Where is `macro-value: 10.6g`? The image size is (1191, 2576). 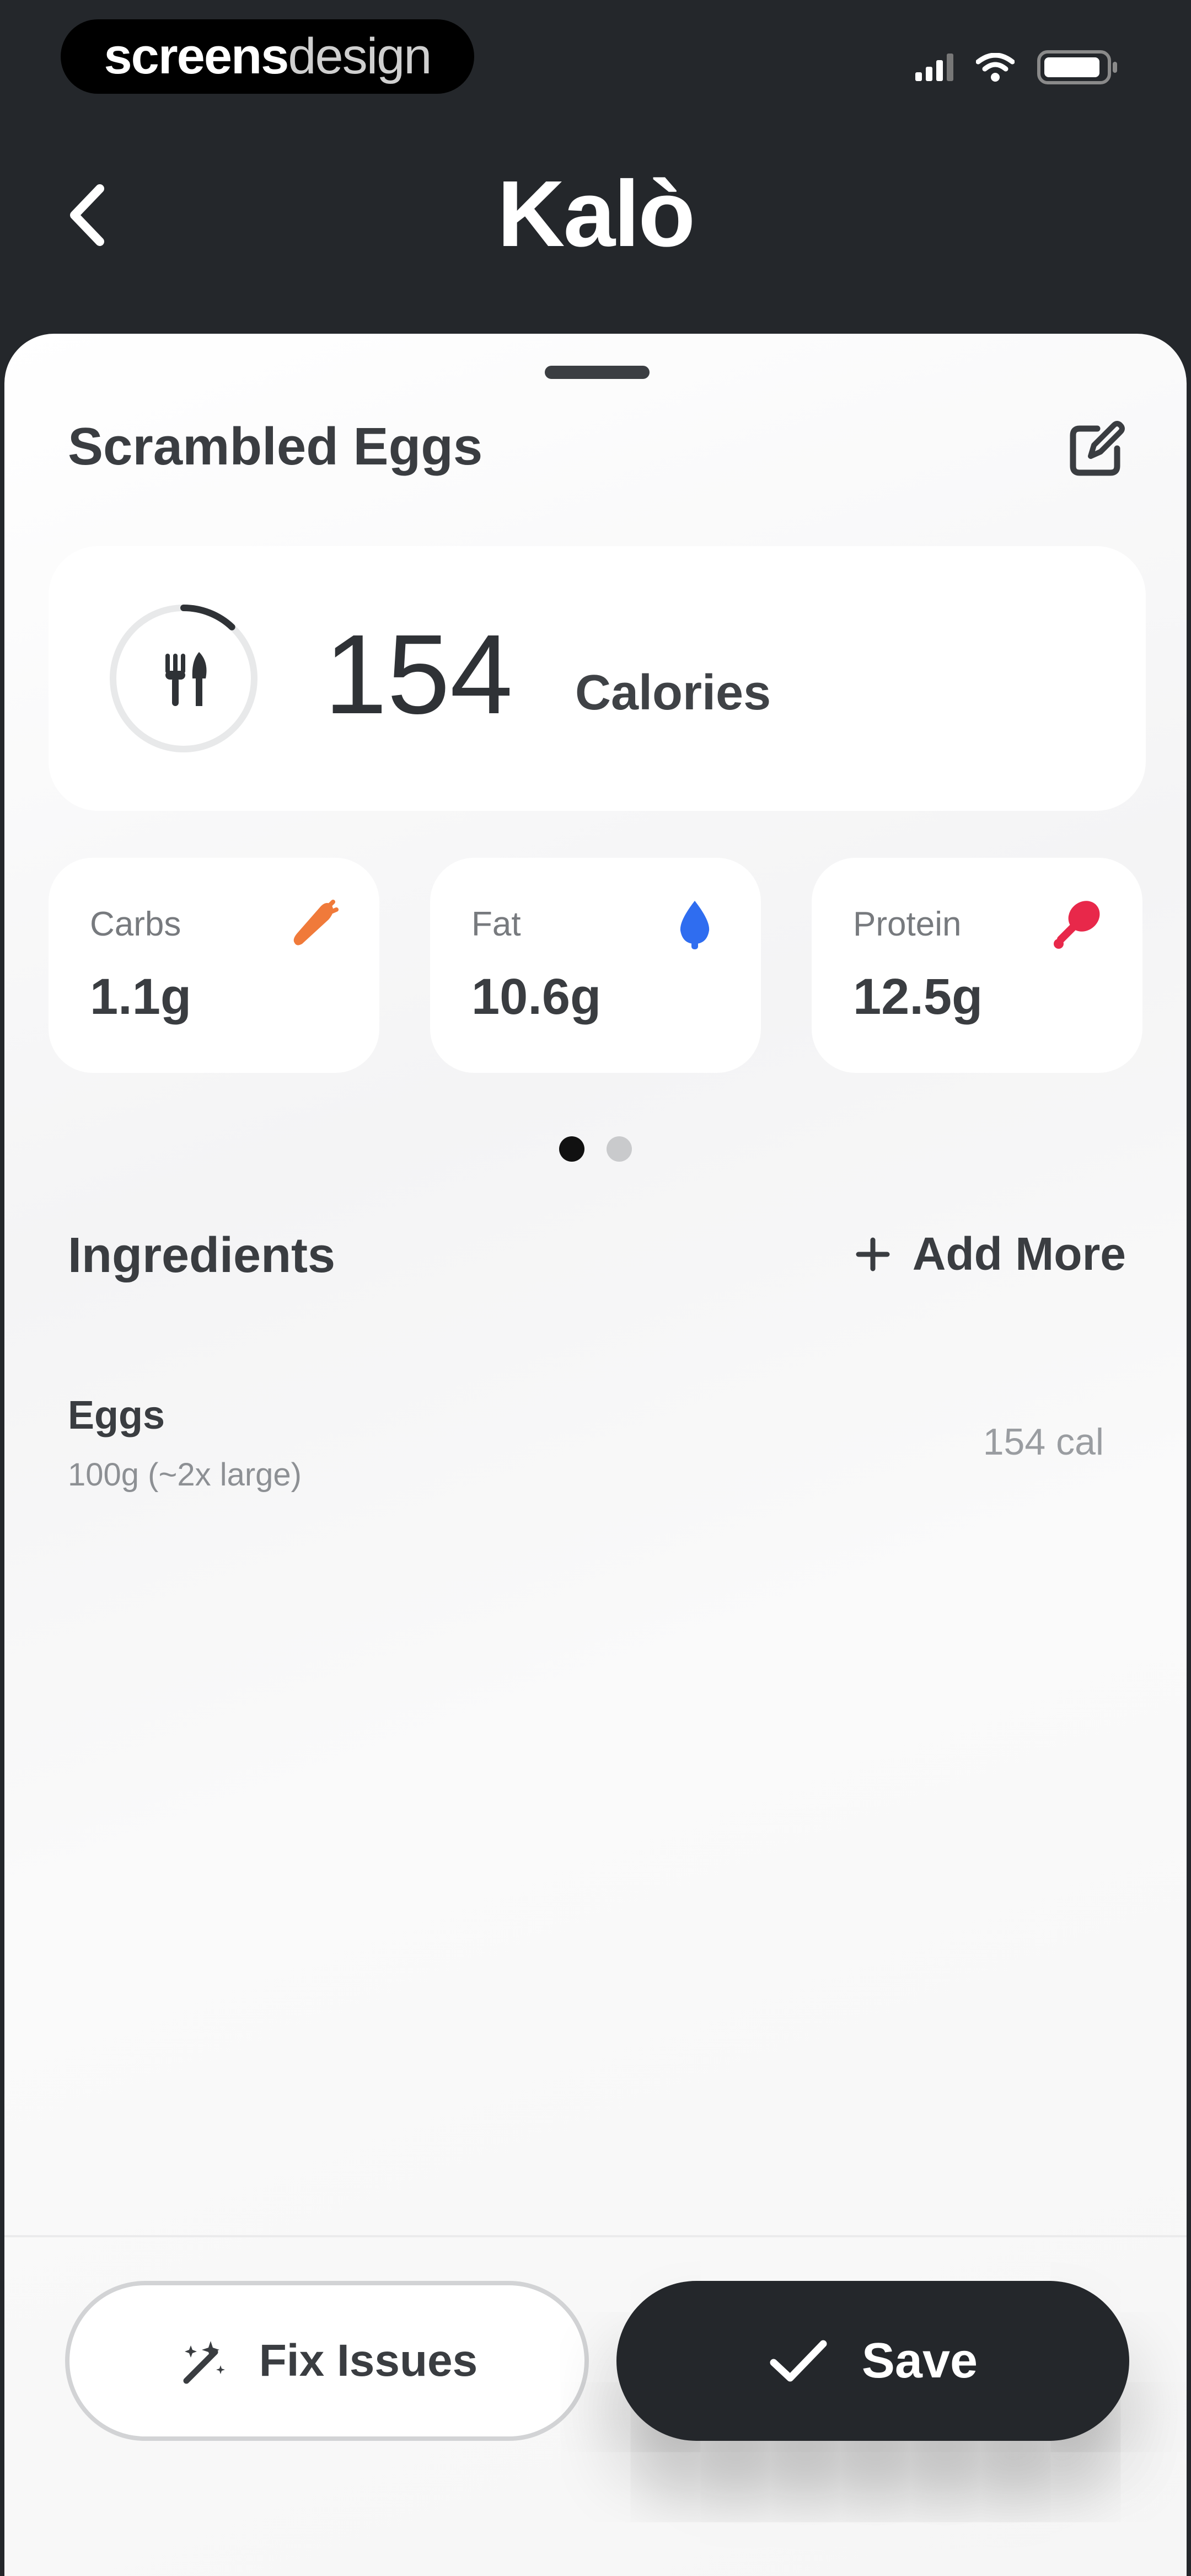 macro-value: 10.6g is located at coordinates (536, 997).